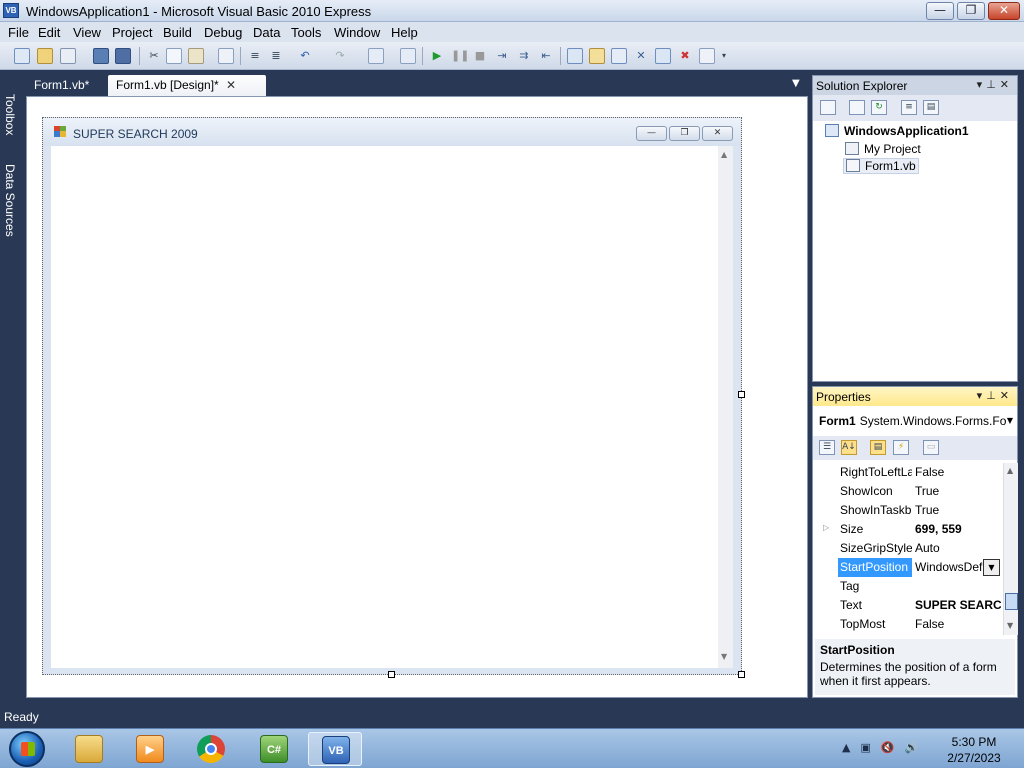 The height and width of the screenshot is (768, 1024). I want to click on show-all-files-icon, so click(828, 107).